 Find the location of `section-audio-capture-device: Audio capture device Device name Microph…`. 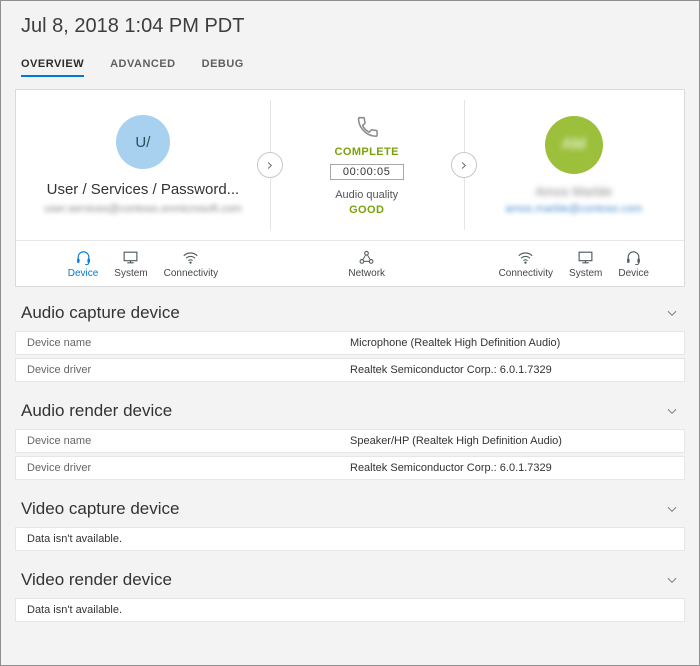

section-audio-capture-device: Audio capture device Device name Microph… is located at coordinates (350, 334).